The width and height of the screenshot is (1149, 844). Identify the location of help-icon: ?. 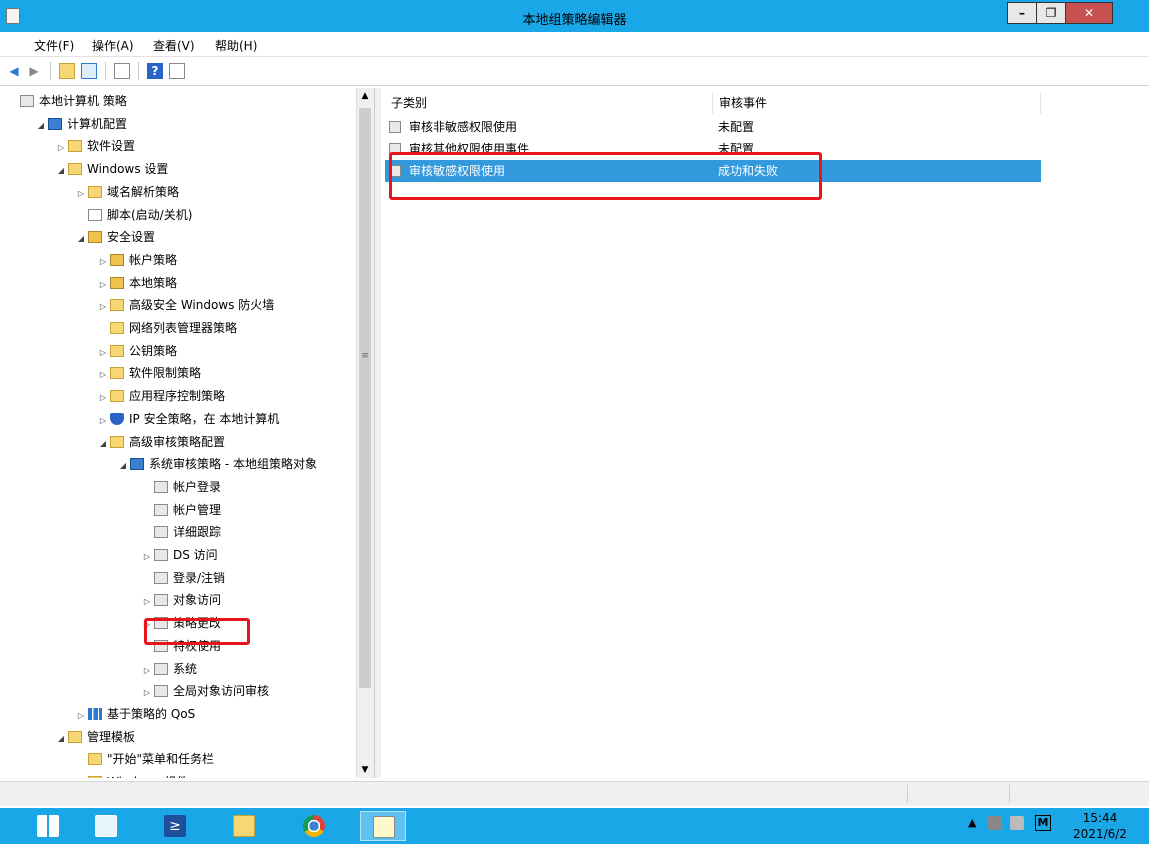
(155, 71).